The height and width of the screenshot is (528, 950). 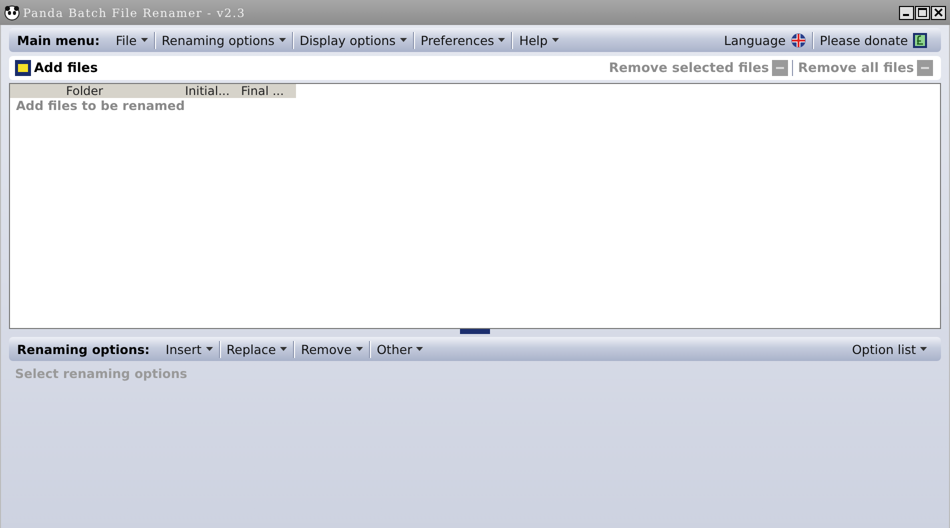 What do you see at coordinates (463, 40) in the screenshot?
I see `menu-item: Preferences` at bounding box center [463, 40].